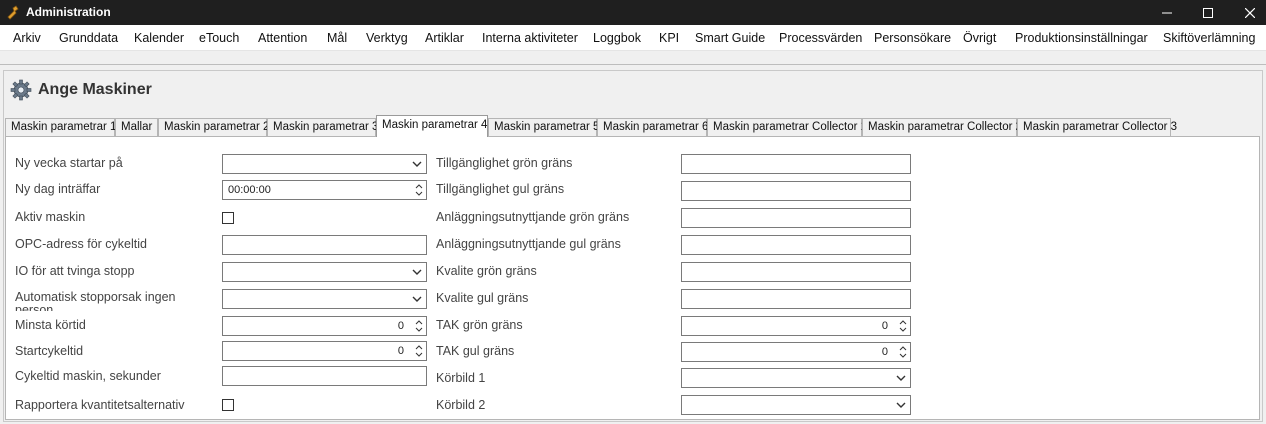 The width and height of the screenshot is (1266, 424). I want to click on page-title: Ange Maskiner, so click(95, 89).